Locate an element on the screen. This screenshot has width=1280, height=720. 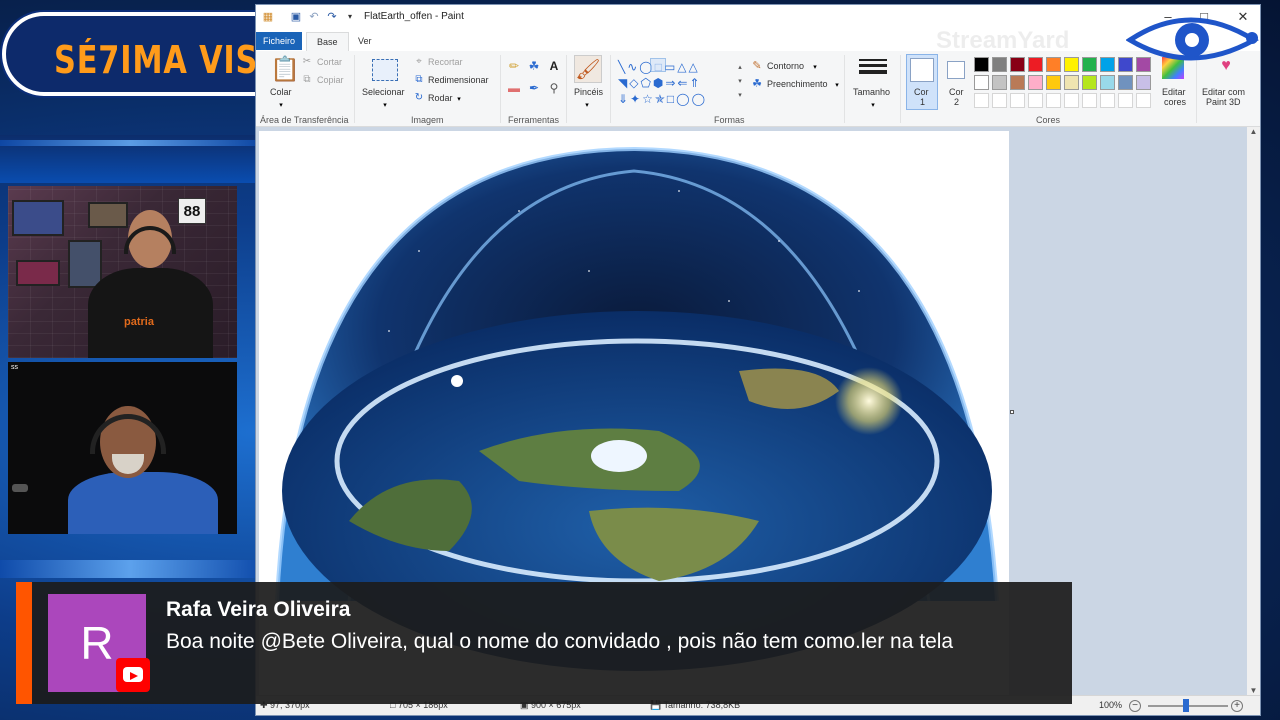
color2-label-number: 2 is located at coordinates (957, 102).